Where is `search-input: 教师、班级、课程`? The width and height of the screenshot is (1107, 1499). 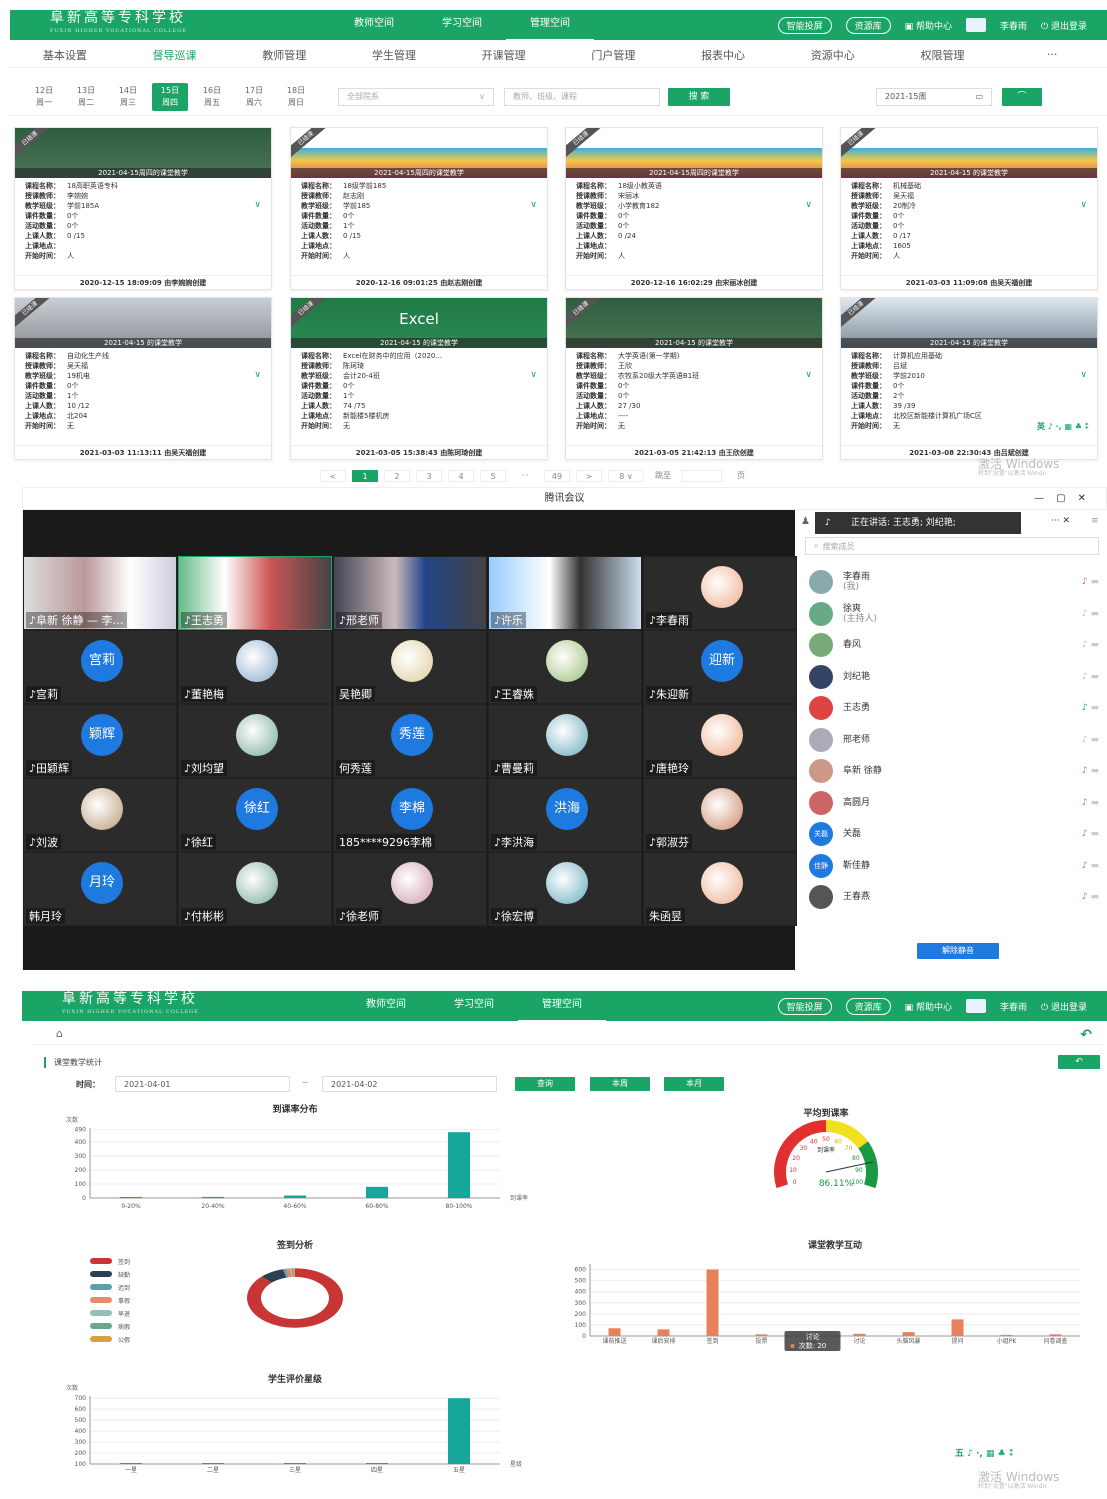
search-input: 教师、班级、课程 is located at coordinates (582, 96).